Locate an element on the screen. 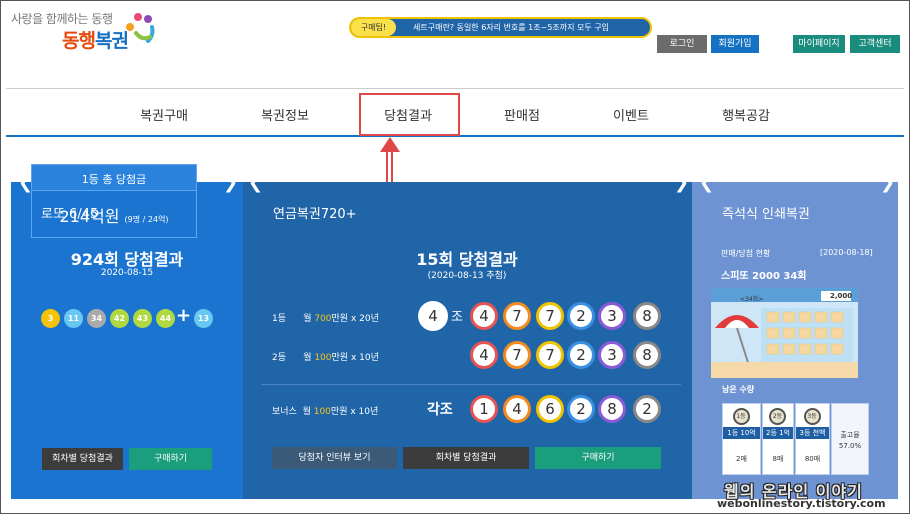  rank1-name: 1등 is located at coordinates (279, 319).